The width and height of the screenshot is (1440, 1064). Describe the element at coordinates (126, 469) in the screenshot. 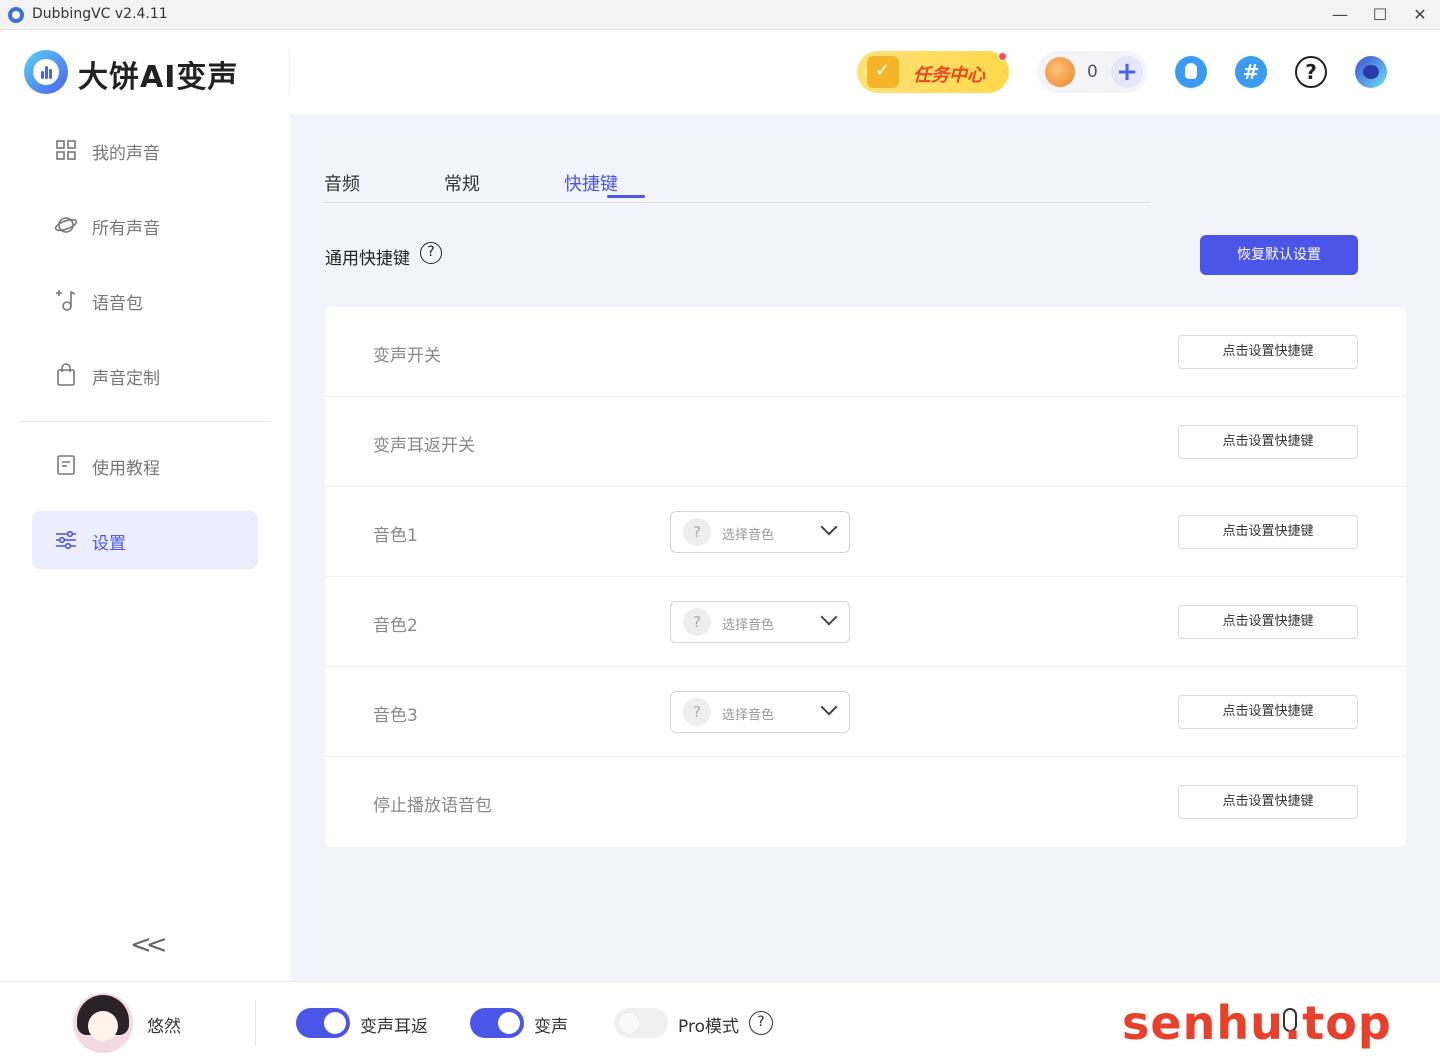

I see `sidebar-item-label: 使用教程` at that location.